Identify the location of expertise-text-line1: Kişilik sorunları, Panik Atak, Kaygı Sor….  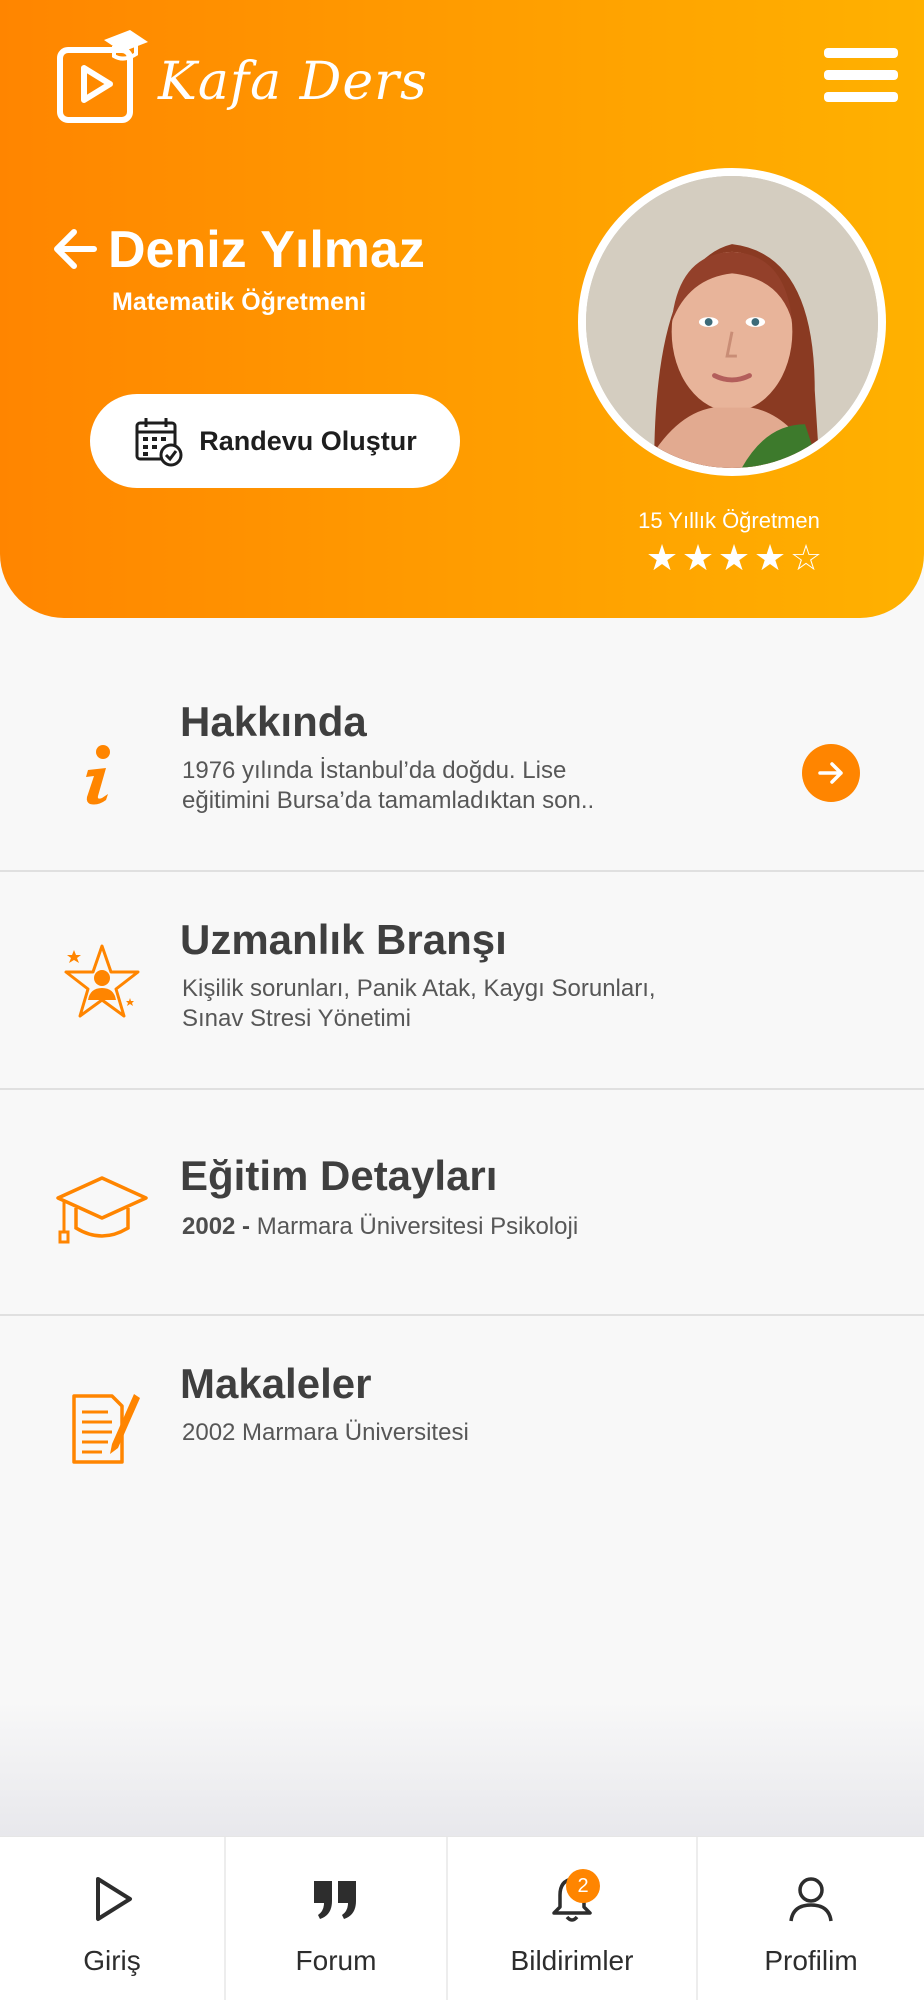
(419, 988).